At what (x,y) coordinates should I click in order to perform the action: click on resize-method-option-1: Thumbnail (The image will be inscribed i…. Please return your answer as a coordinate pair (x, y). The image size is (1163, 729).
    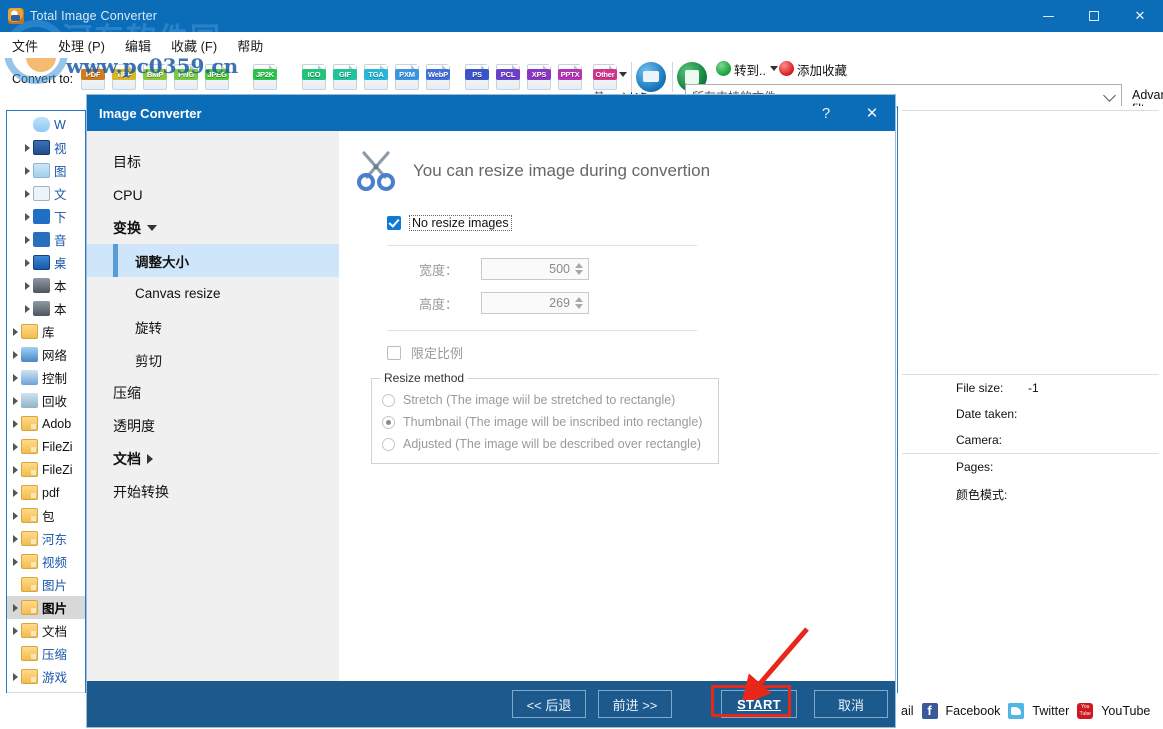
    Looking at the image, I should click on (545, 422).